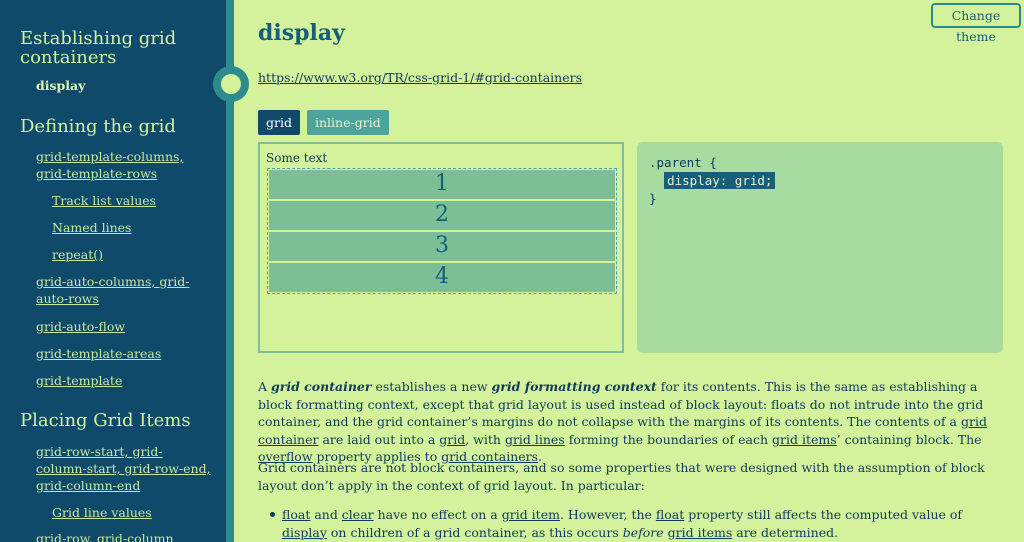 The height and width of the screenshot is (542, 1024). What do you see at coordinates (272, 514) in the screenshot?
I see `bullet-icon` at bounding box center [272, 514].